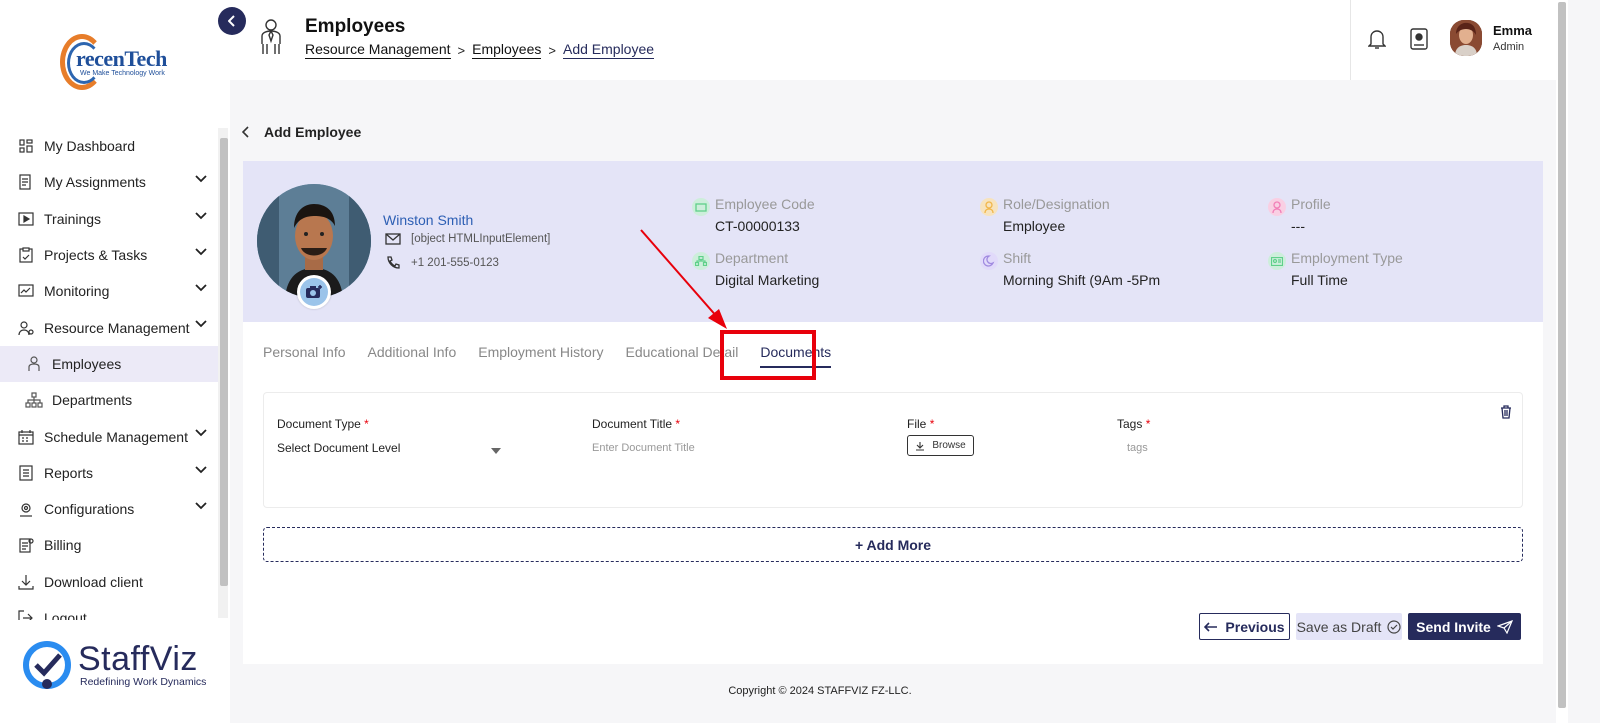 The image size is (1600, 723). What do you see at coordinates (87, 363) in the screenshot?
I see `sidebar-item-label: Employees` at bounding box center [87, 363].